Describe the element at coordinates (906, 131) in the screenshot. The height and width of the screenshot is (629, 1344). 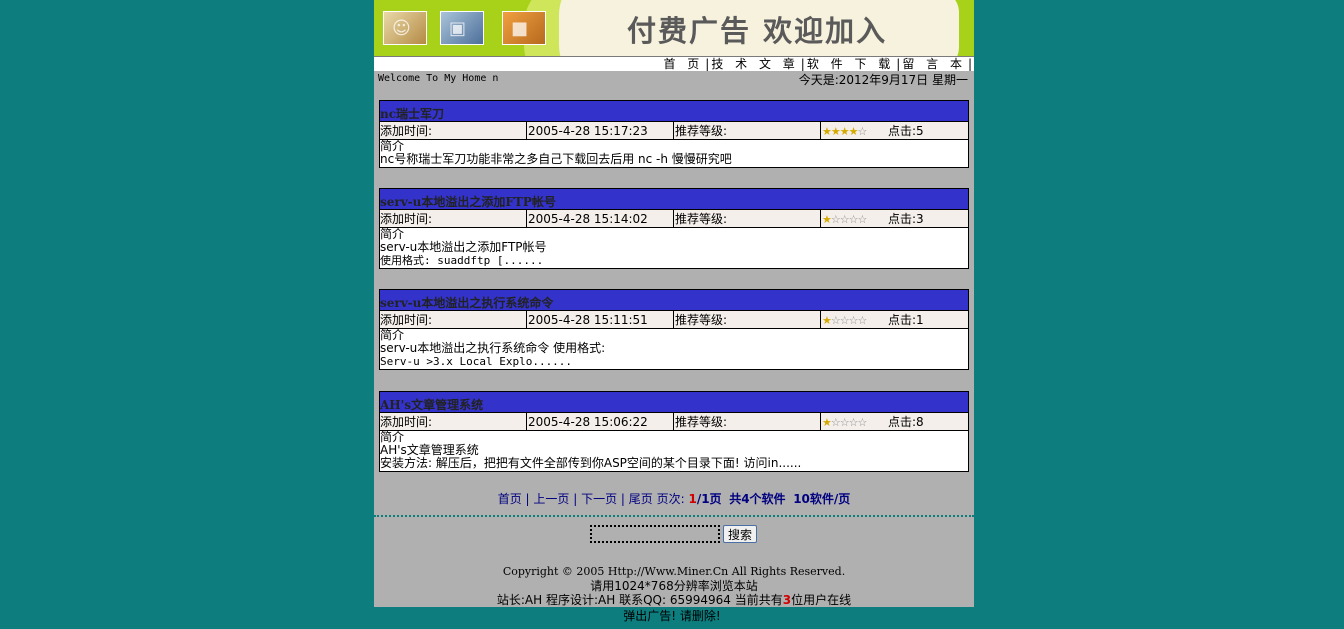
I see `click-count: 点击:5` at that location.